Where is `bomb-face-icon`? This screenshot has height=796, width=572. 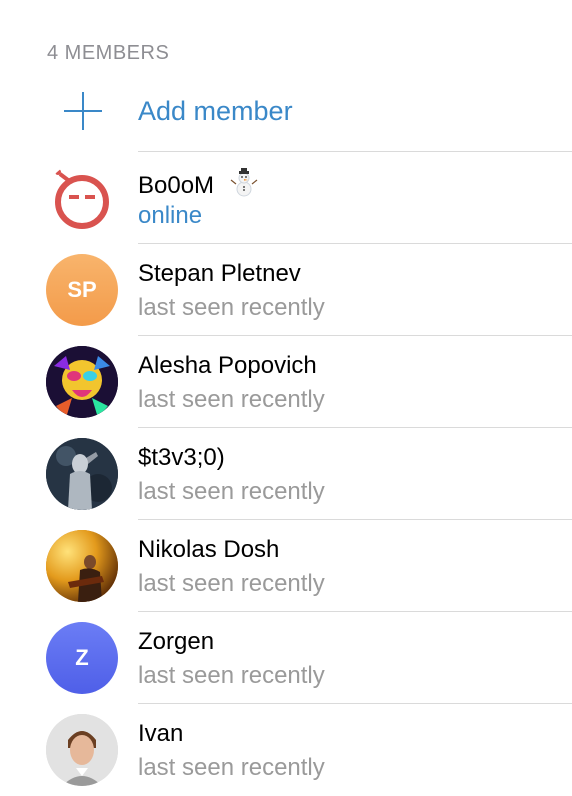 bomb-face-icon is located at coordinates (82, 199).